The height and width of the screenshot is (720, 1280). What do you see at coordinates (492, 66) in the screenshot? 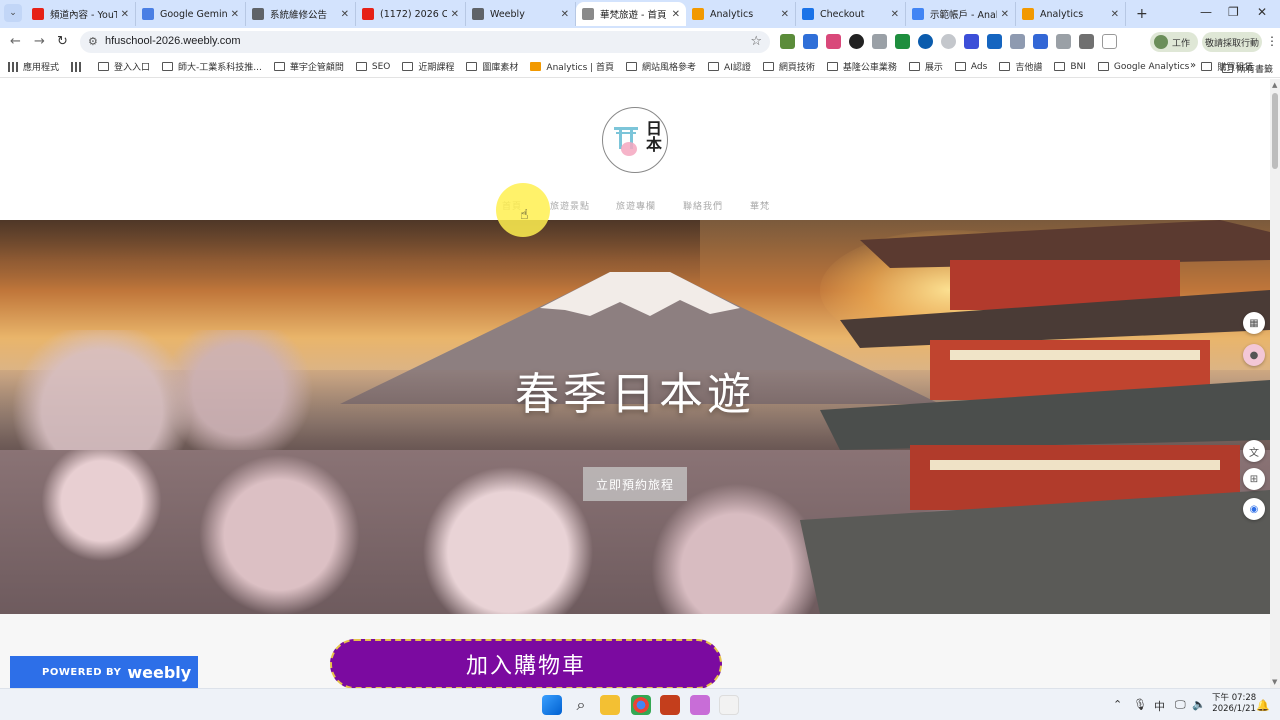
I see `bookmark-item: 圖庫素材` at bounding box center [492, 66].